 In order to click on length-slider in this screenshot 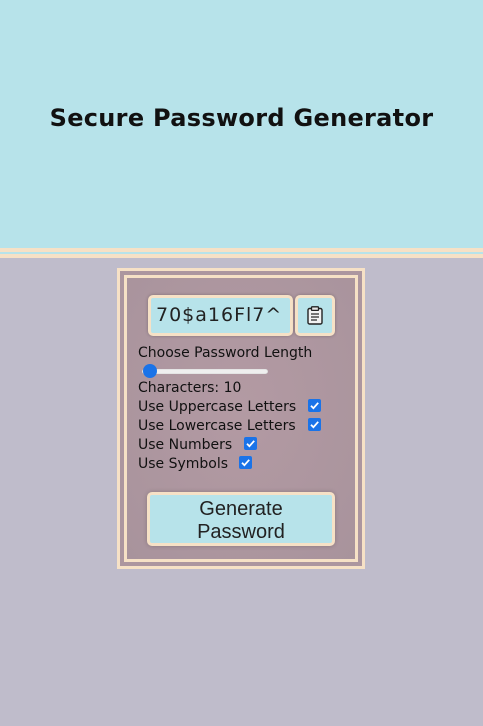, I will do `click(205, 371)`.